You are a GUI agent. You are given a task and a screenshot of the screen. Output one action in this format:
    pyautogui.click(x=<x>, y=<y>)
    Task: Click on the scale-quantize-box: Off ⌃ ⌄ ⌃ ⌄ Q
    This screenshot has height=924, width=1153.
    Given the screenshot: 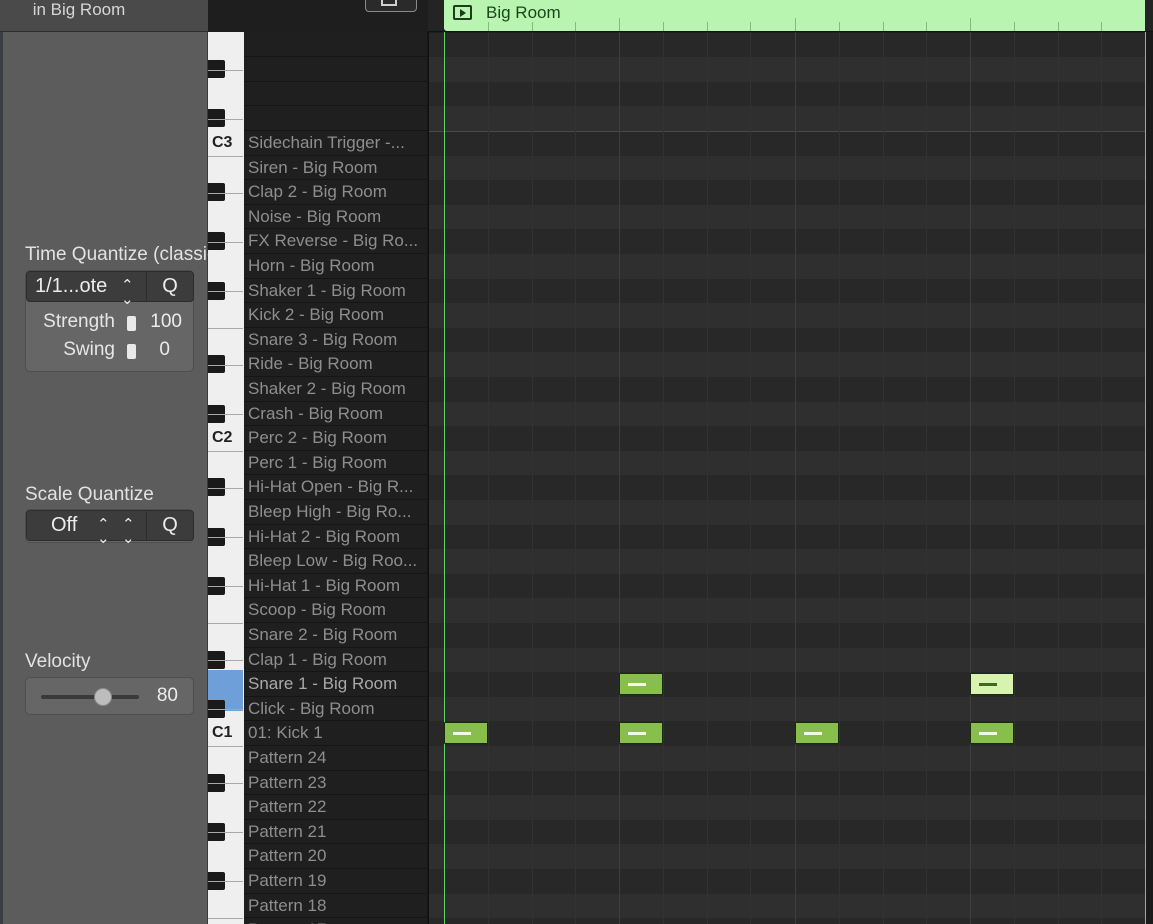 What is the action you would take?
    pyautogui.click(x=109, y=527)
    